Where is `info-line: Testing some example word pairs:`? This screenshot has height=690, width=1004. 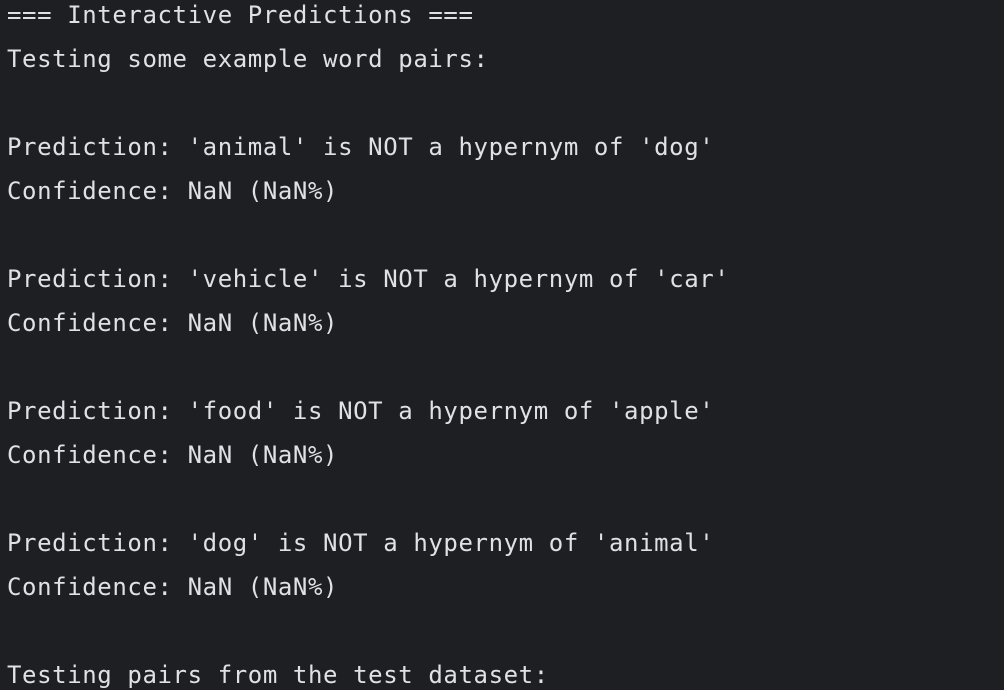 info-line: Testing some example word pairs: is located at coordinates (248, 59).